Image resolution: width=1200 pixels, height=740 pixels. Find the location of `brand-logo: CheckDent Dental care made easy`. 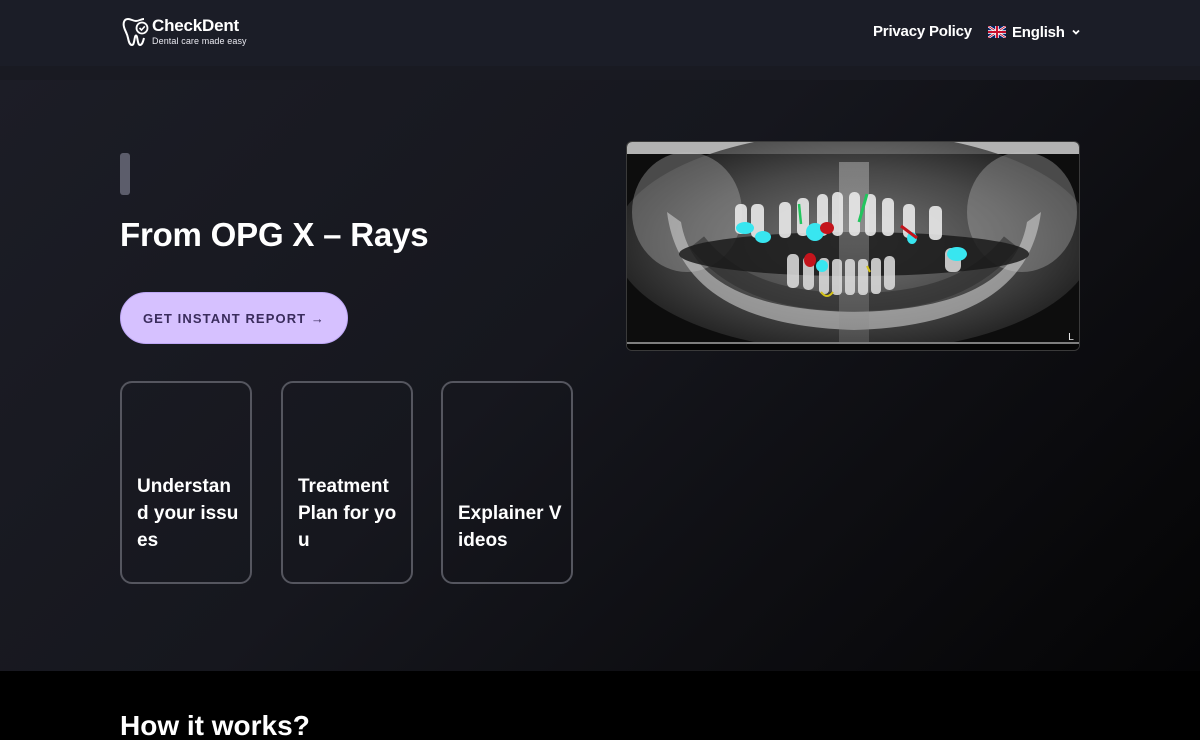

brand-logo: CheckDent Dental care made easy is located at coordinates (184, 33).